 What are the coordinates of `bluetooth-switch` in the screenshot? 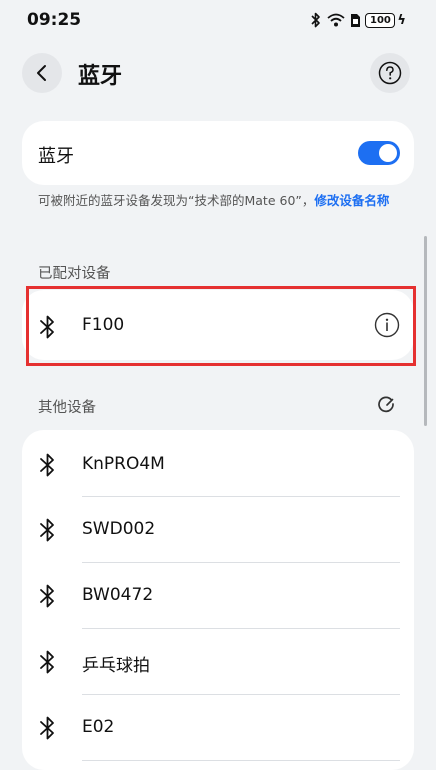 It's located at (379, 153).